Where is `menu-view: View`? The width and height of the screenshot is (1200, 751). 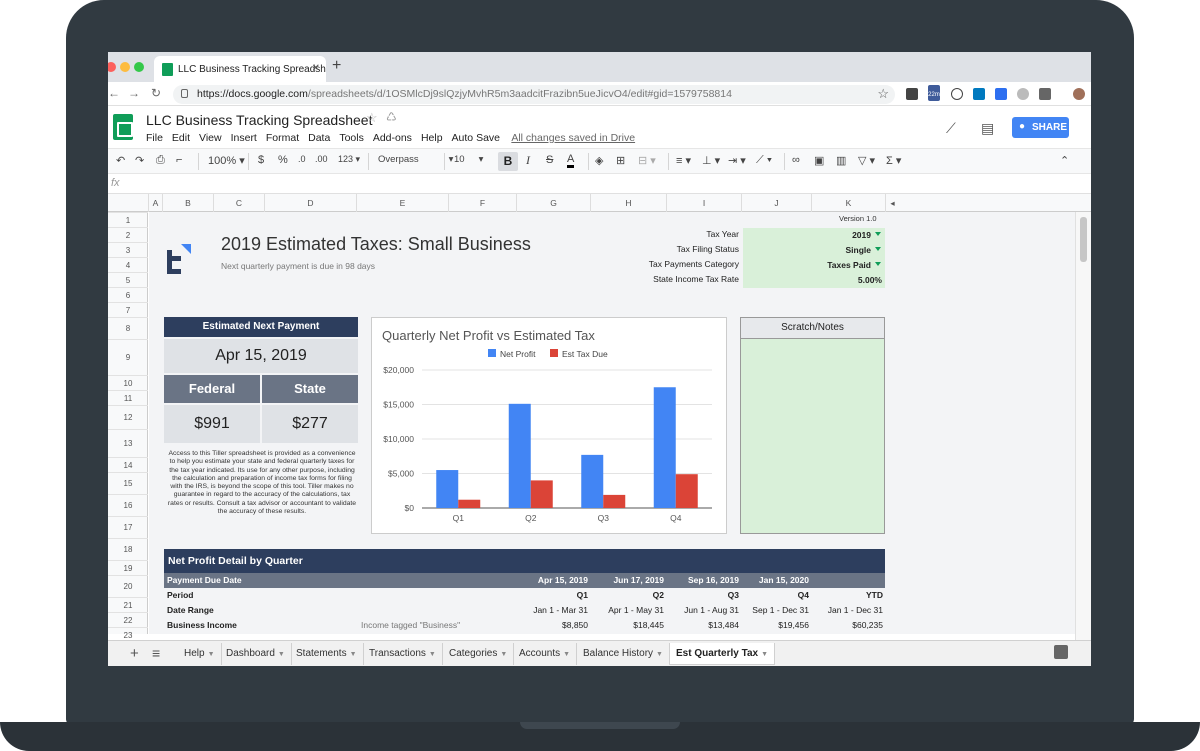
menu-view: View is located at coordinates (210, 138).